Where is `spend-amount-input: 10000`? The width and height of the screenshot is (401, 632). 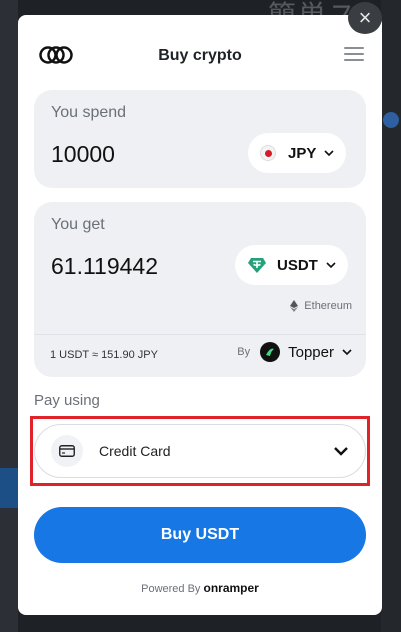 spend-amount-input: 10000 is located at coordinates (83, 154).